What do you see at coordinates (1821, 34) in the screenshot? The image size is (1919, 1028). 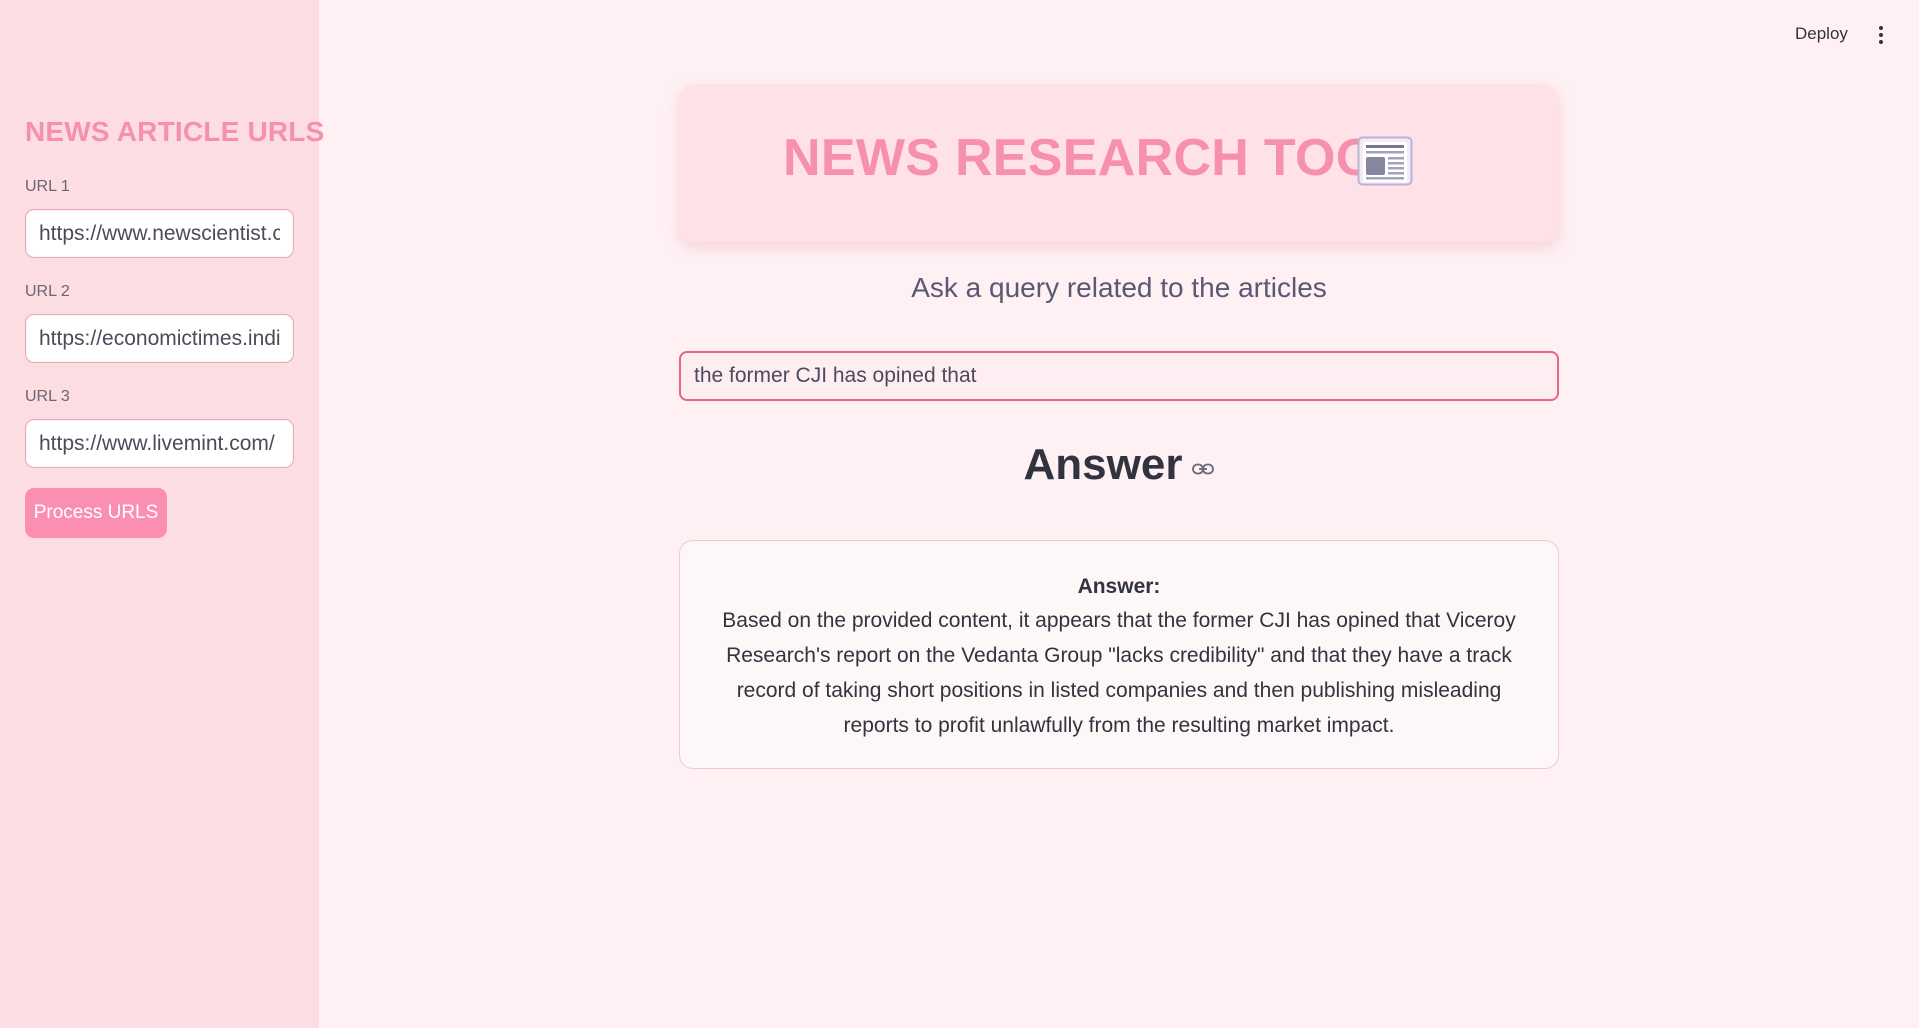 I see `deploy-button: Deploy` at bounding box center [1821, 34].